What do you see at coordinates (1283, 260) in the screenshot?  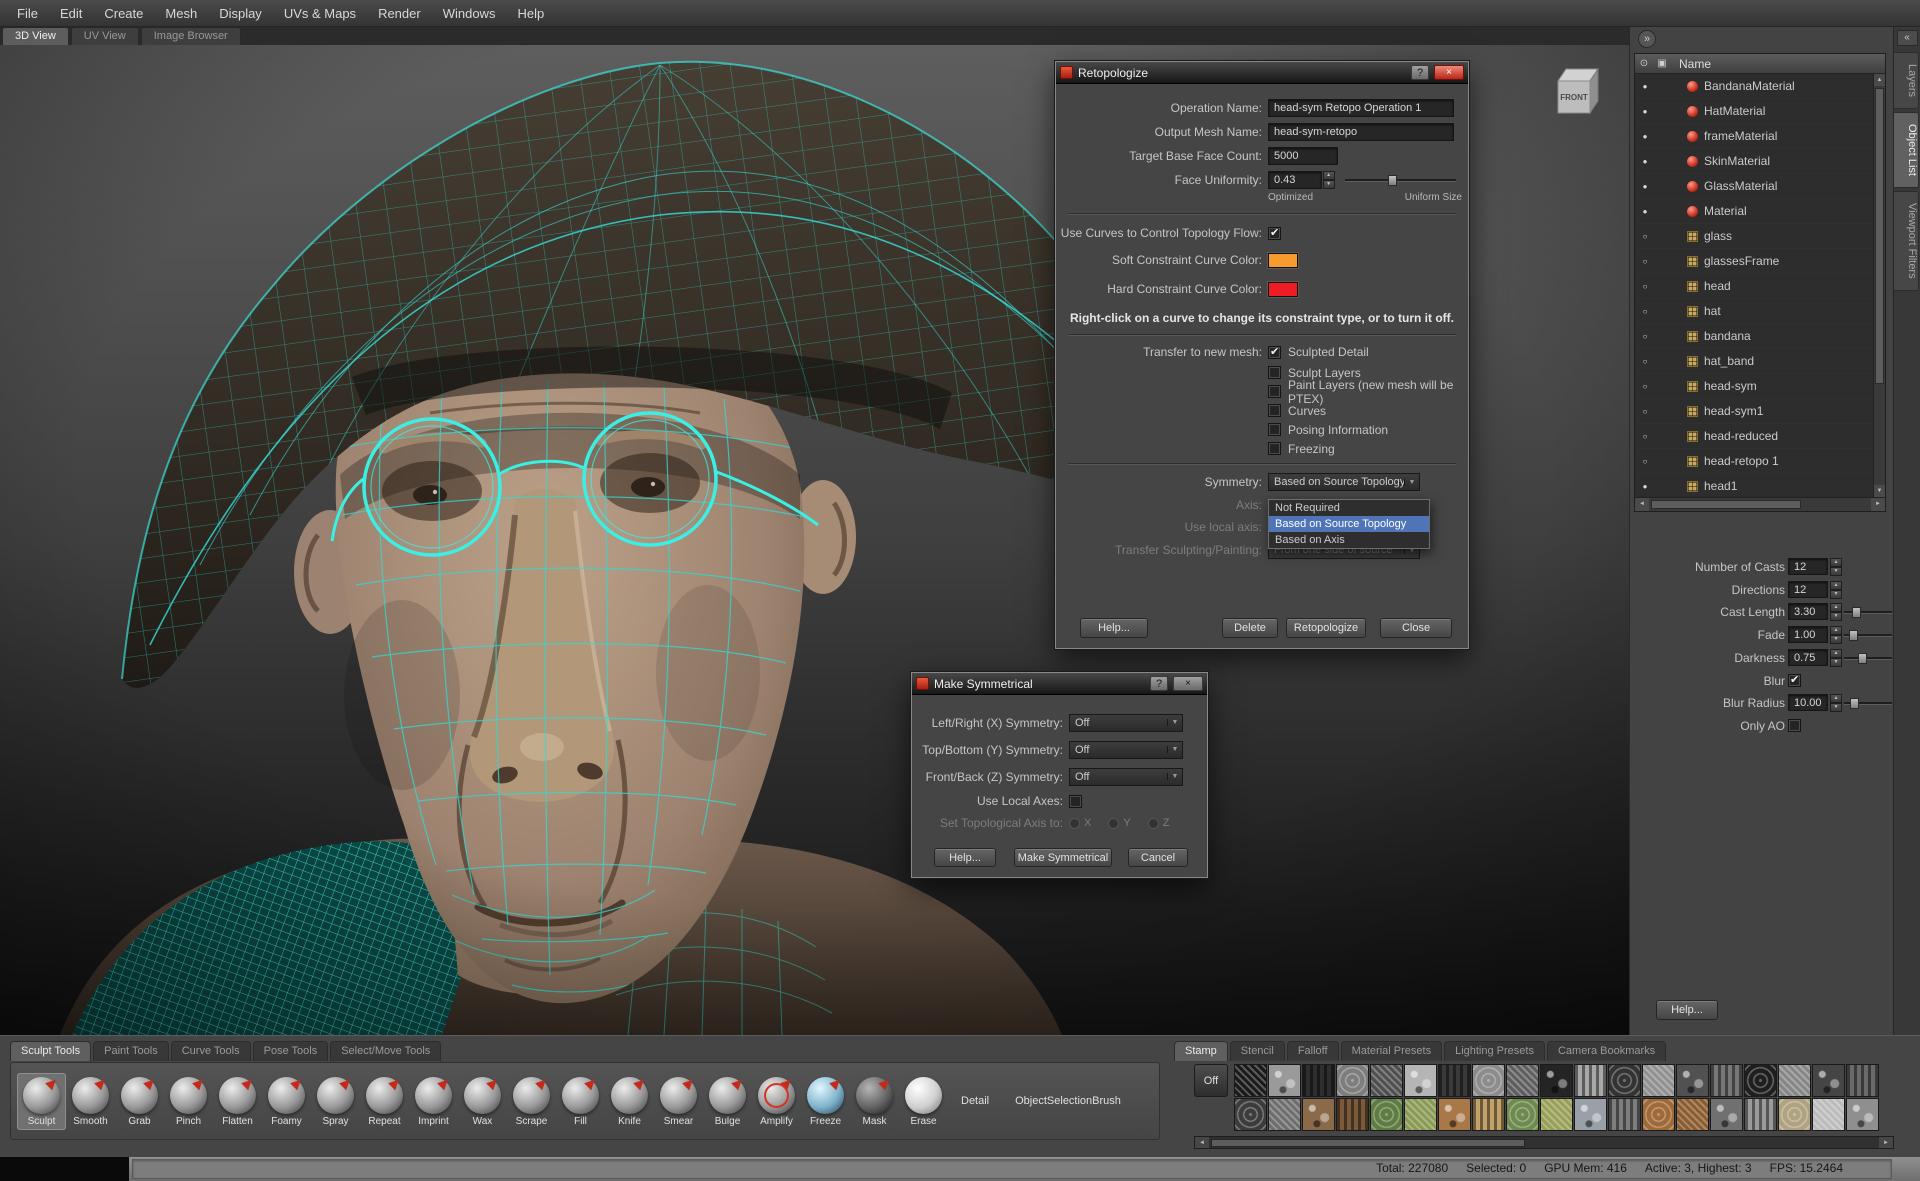 I see `soft-constraint-color-swatch` at bounding box center [1283, 260].